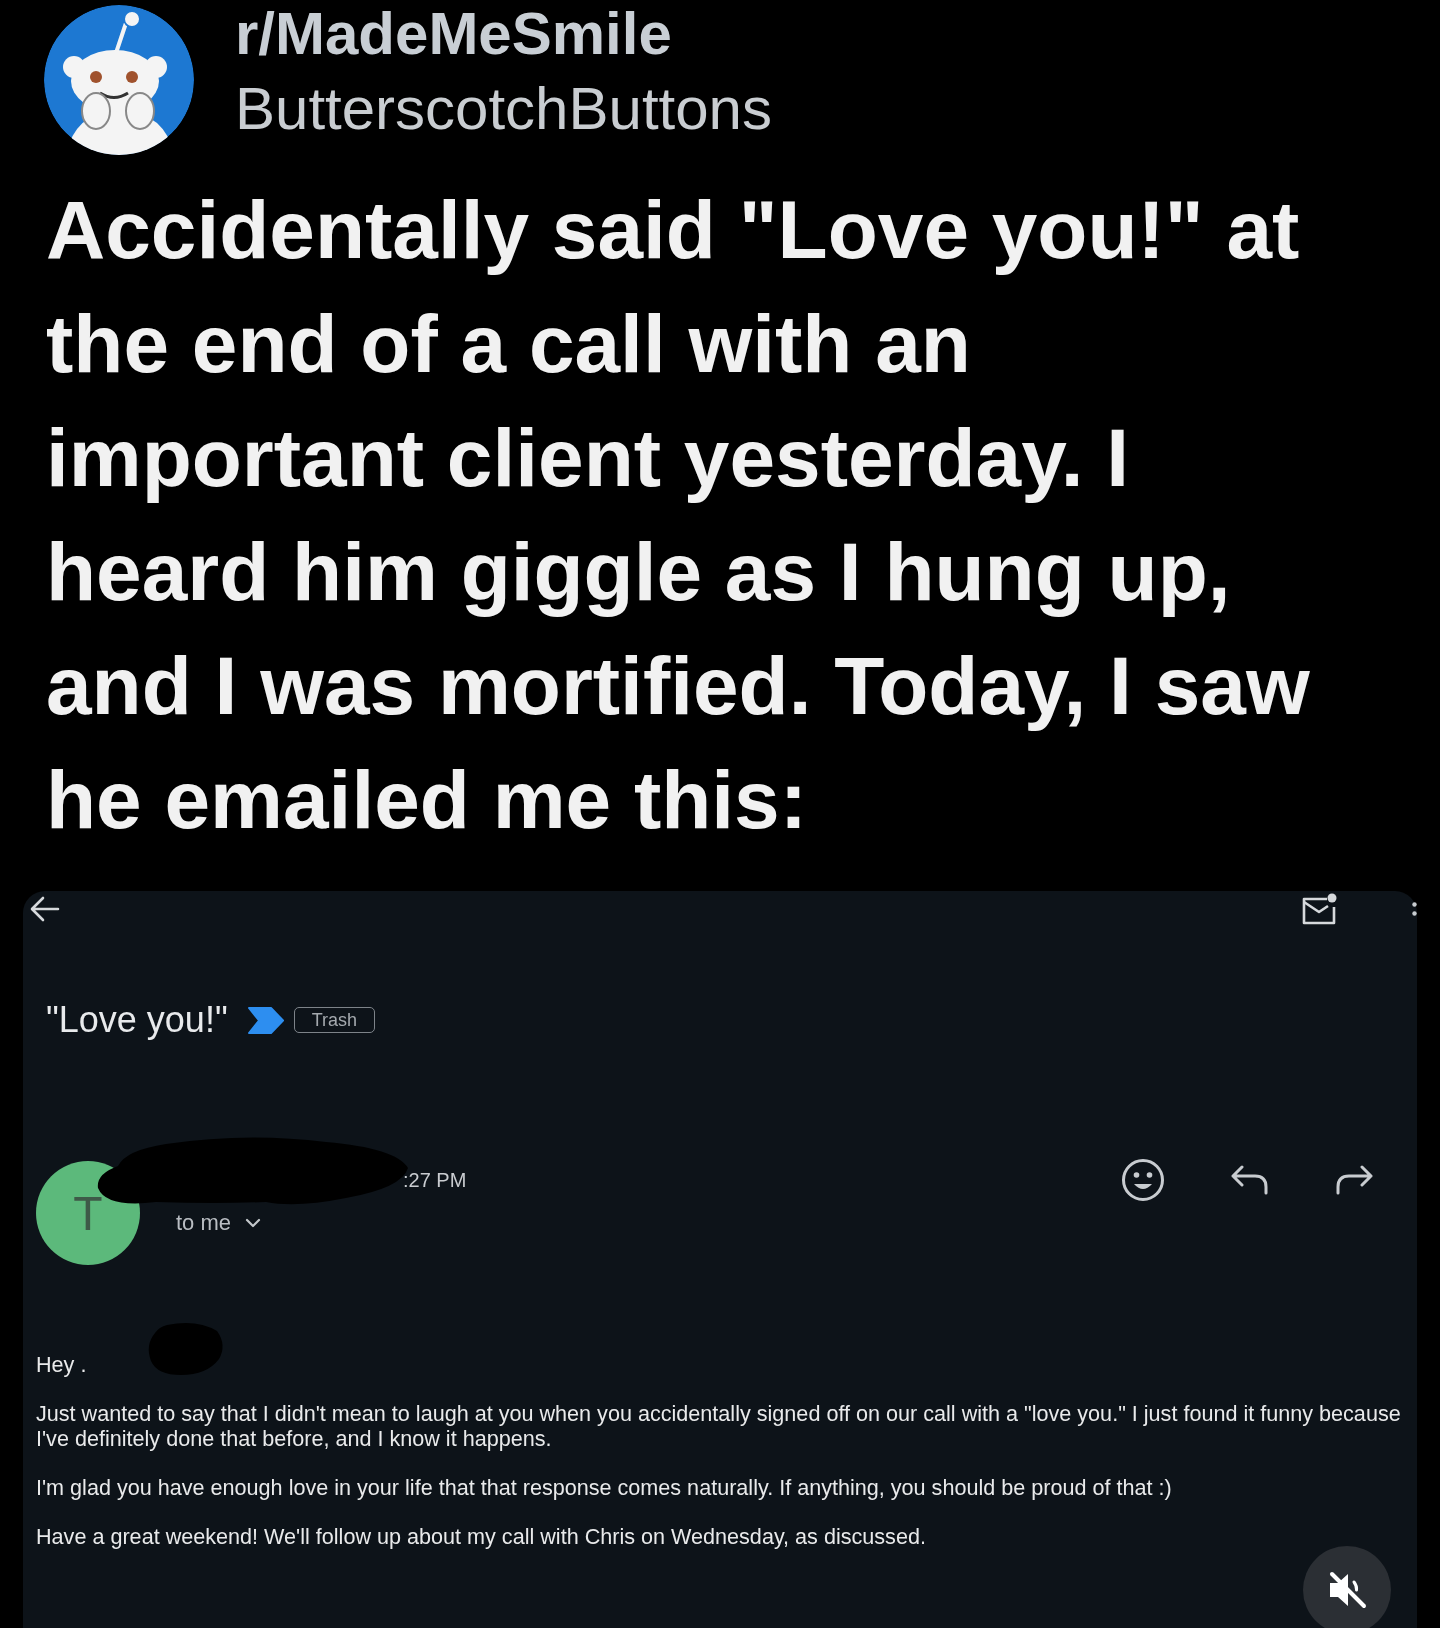  I want to click on more-icon, so click(1414, 909).